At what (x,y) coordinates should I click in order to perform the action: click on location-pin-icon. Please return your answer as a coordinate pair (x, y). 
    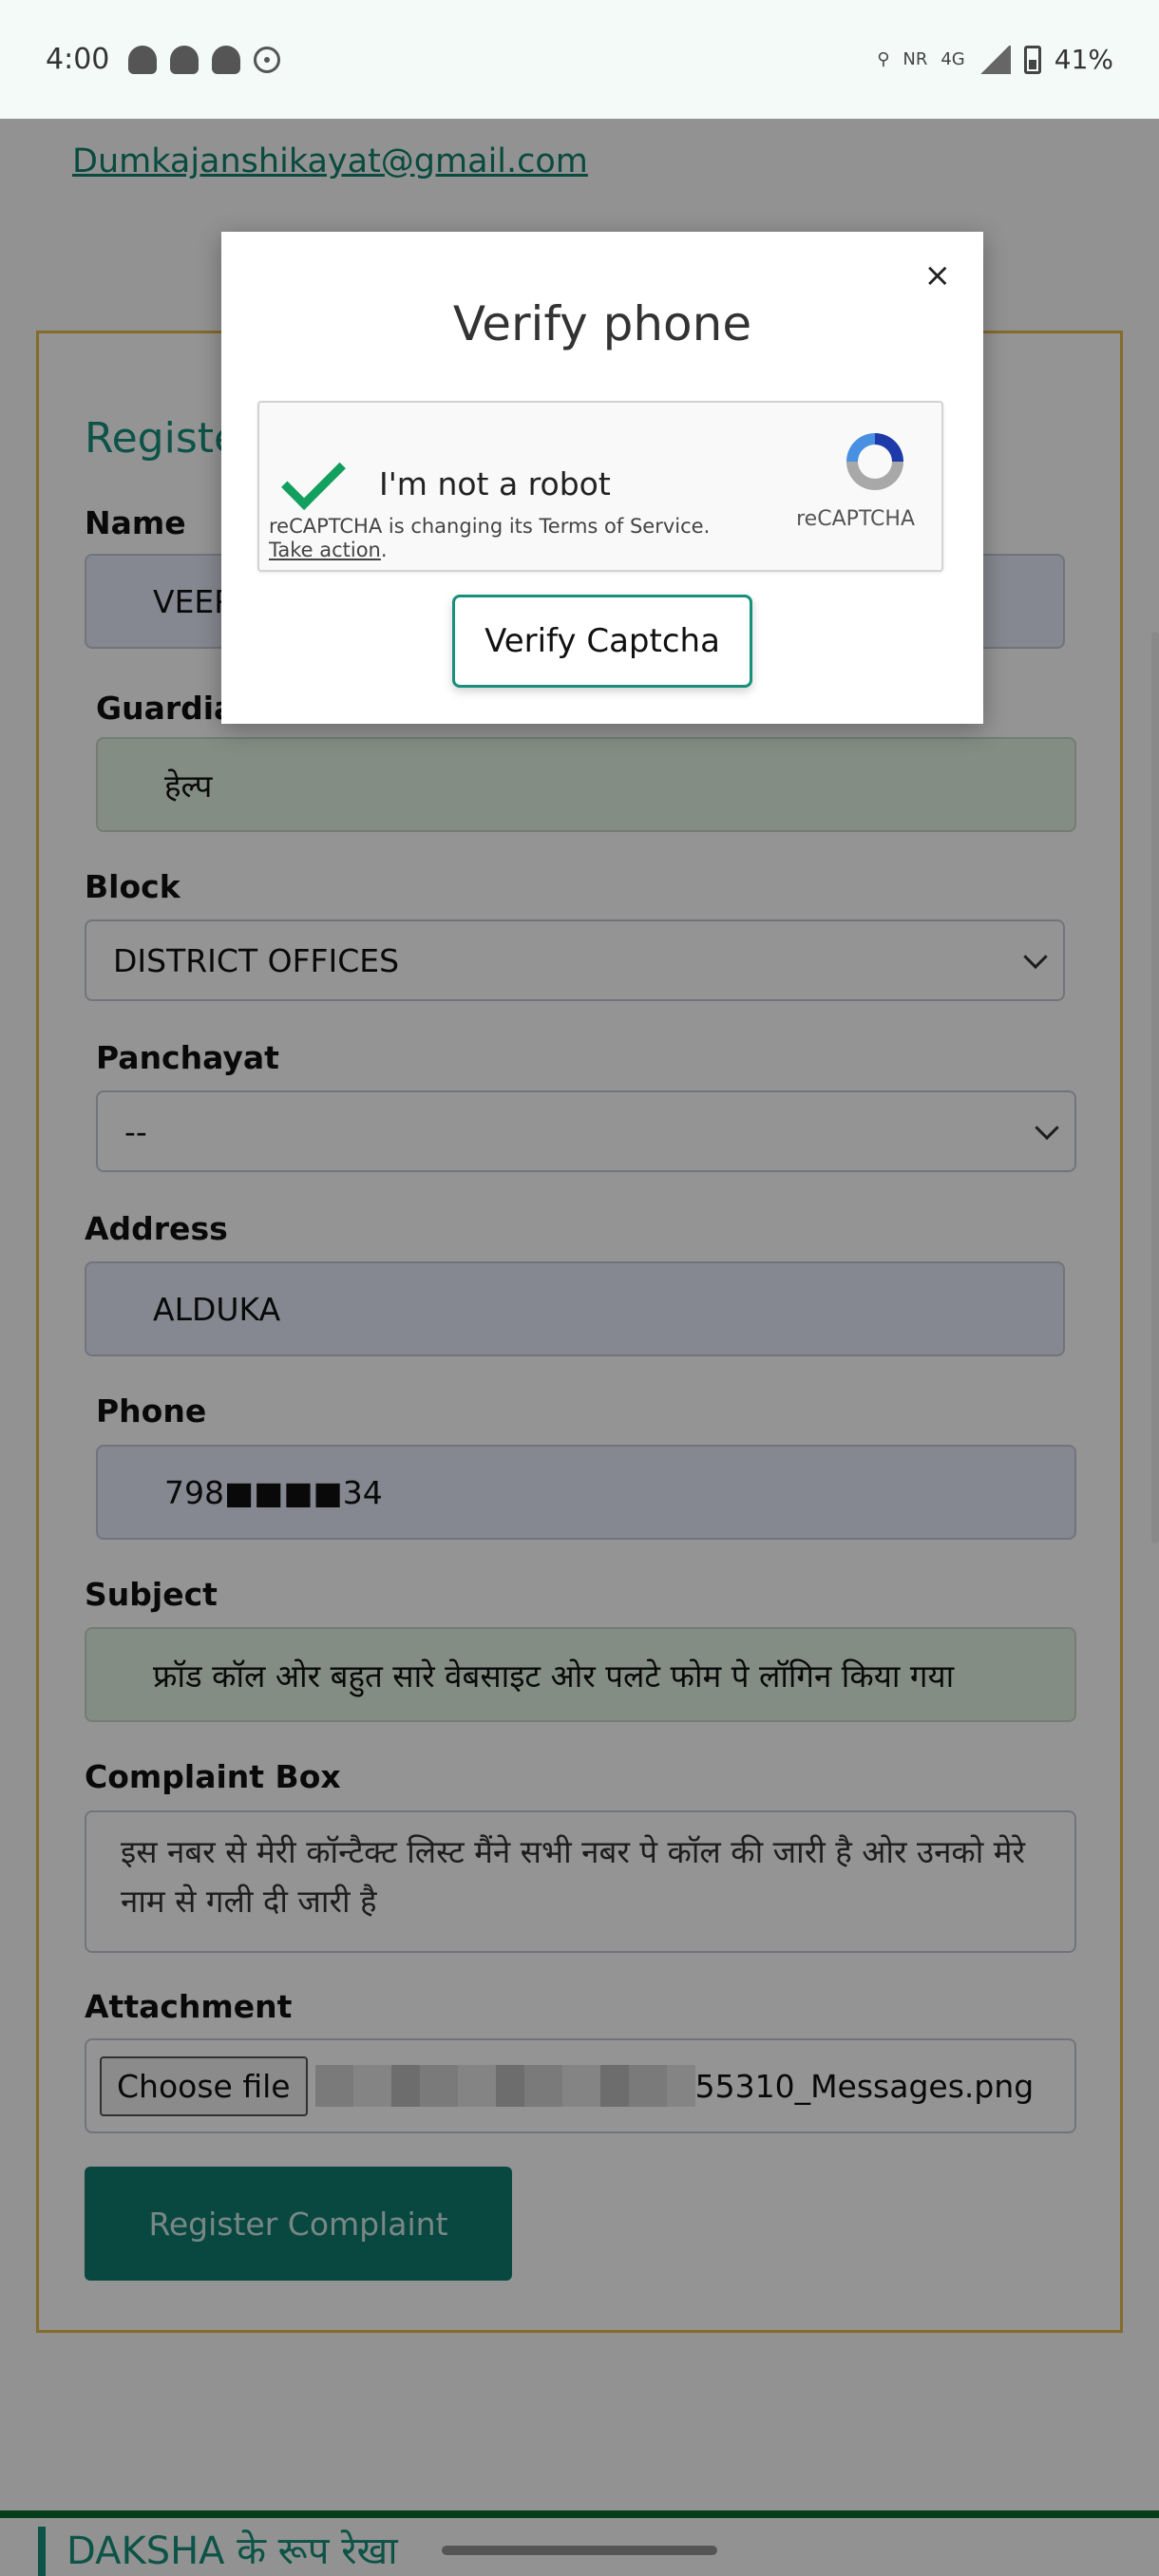
    Looking at the image, I should click on (267, 59).